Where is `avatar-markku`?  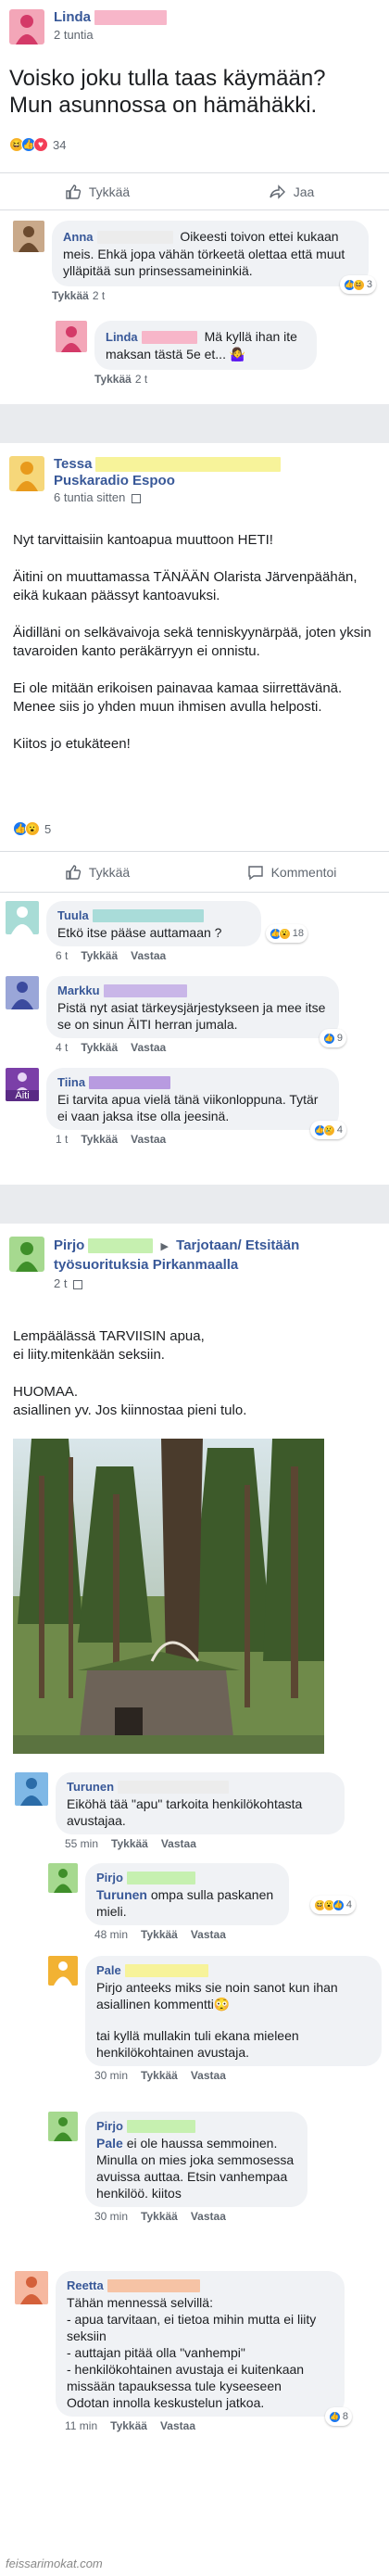
avatar-markku is located at coordinates (22, 992).